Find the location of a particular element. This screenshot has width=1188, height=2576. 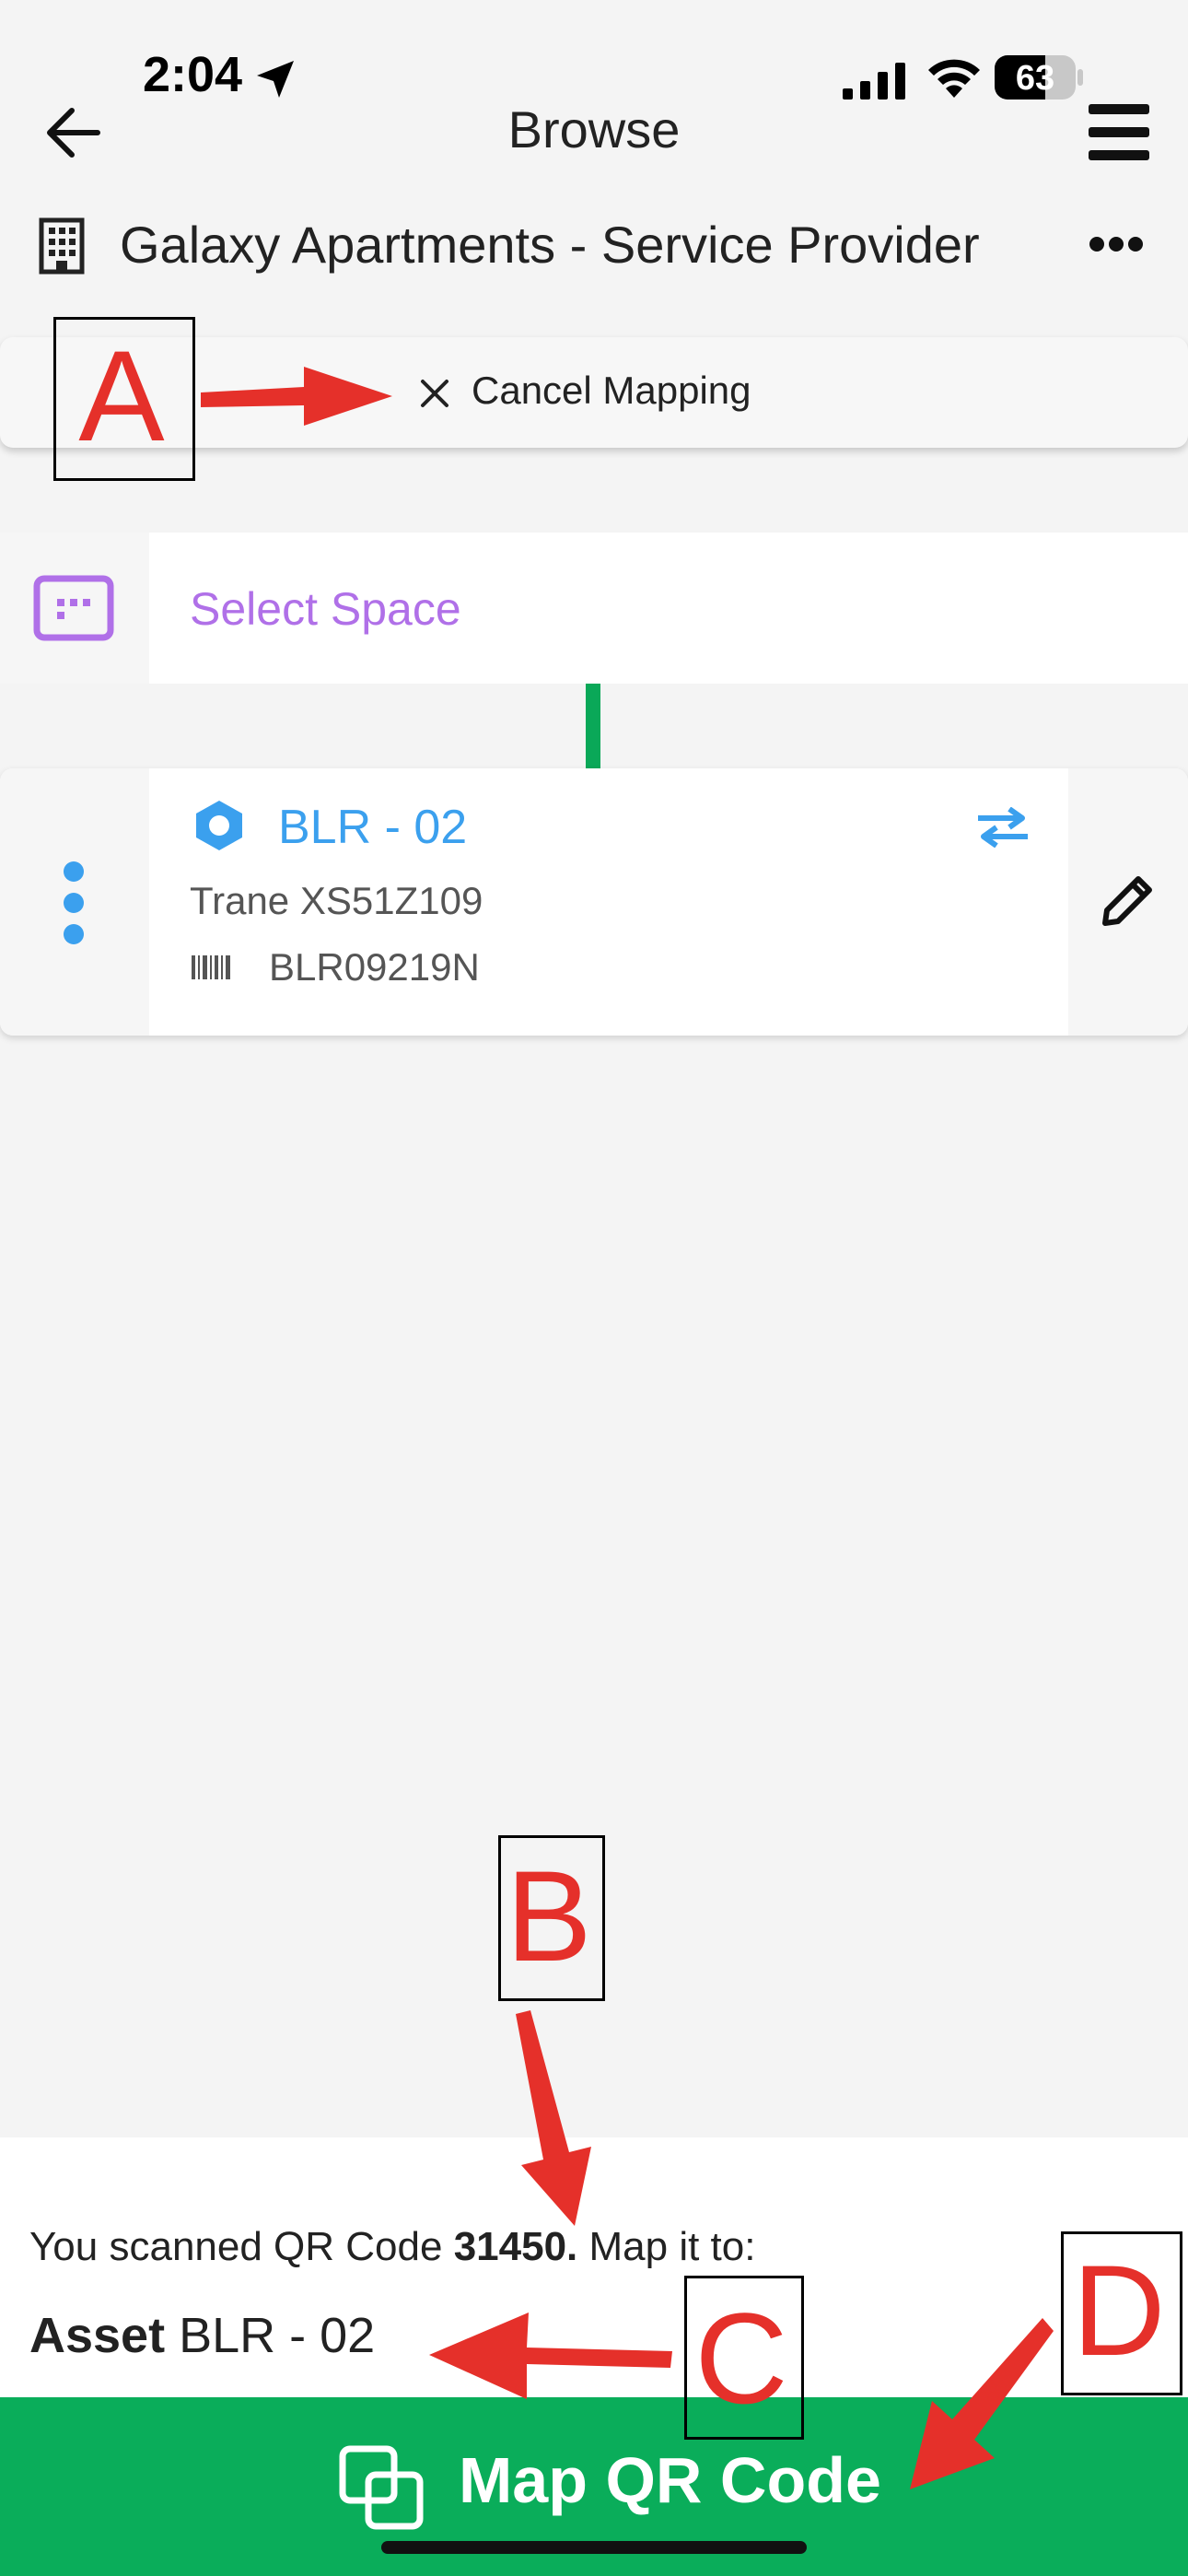

annotation-arrow-d is located at coordinates (982, 2403).